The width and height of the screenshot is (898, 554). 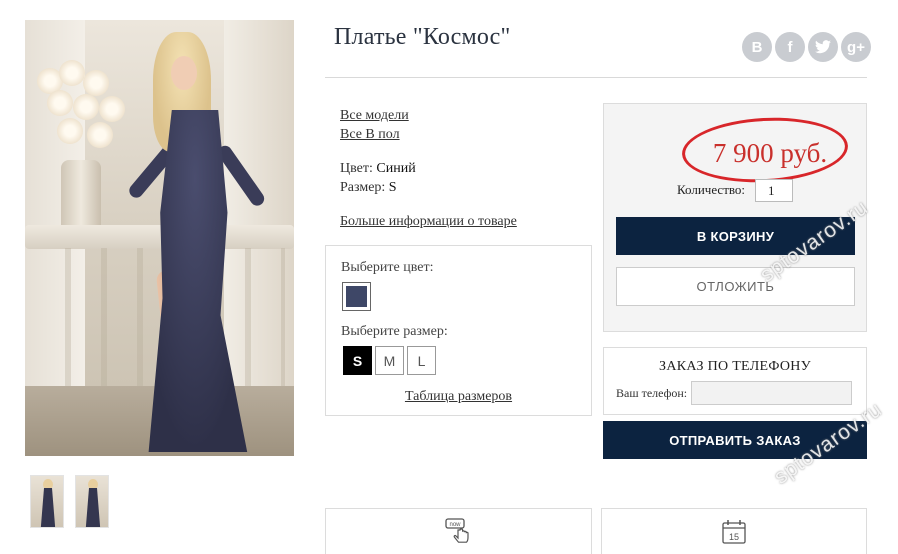 I want to click on color-swatch, so click(x=356, y=296).